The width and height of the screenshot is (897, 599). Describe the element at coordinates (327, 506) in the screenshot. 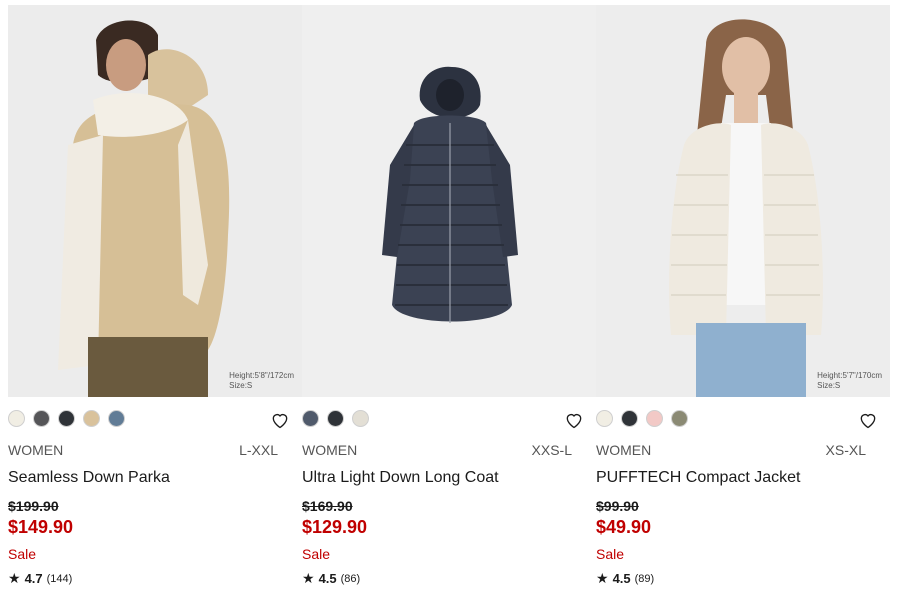

I see `original-price: $169.90` at that location.